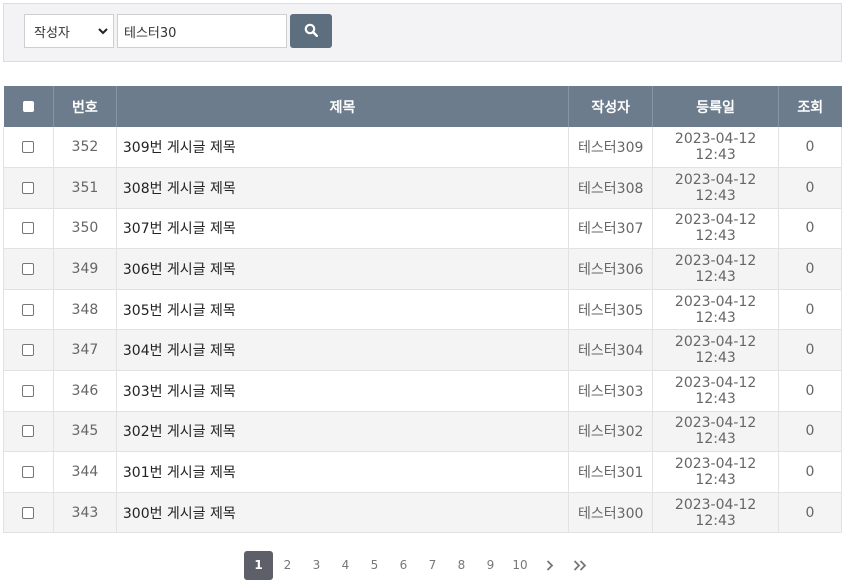 The image size is (844, 586). What do you see at coordinates (343, 229) in the screenshot?
I see `row-title-link: 307번 게시글 제목` at bounding box center [343, 229].